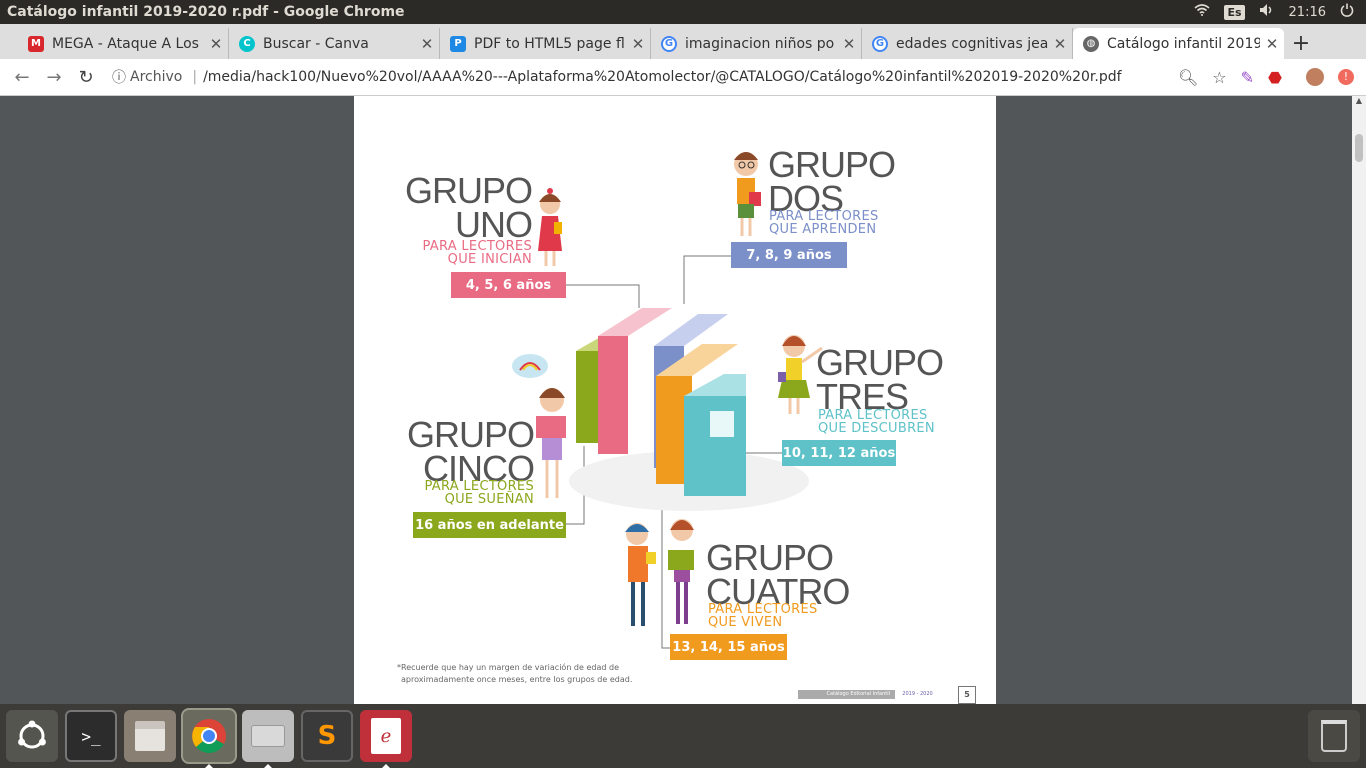  What do you see at coordinates (150, 736) in the screenshot?
I see `files-icon` at bounding box center [150, 736].